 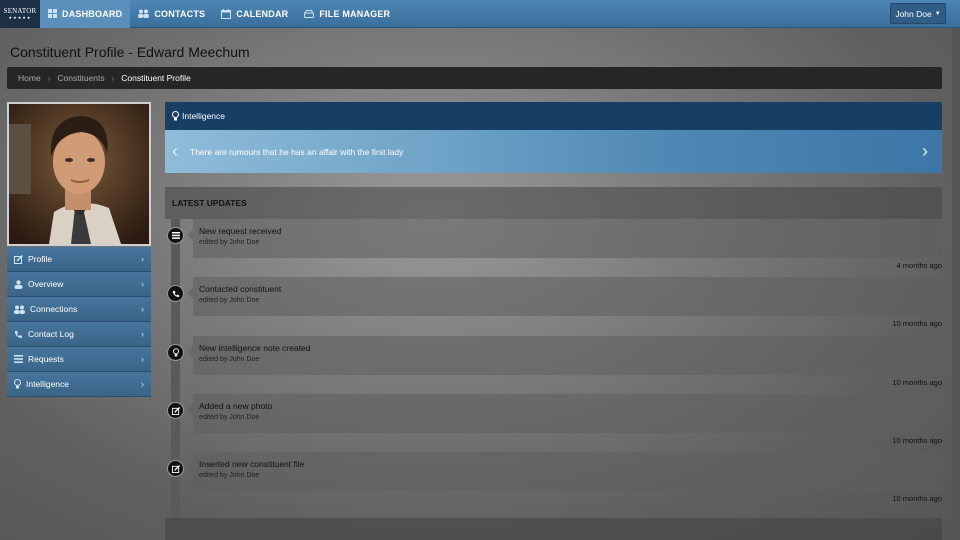 What do you see at coordinates (79, 309) in the screenshot?
I see `sidebar-item-connections: Connections ›` at bounding box center [79, 309].